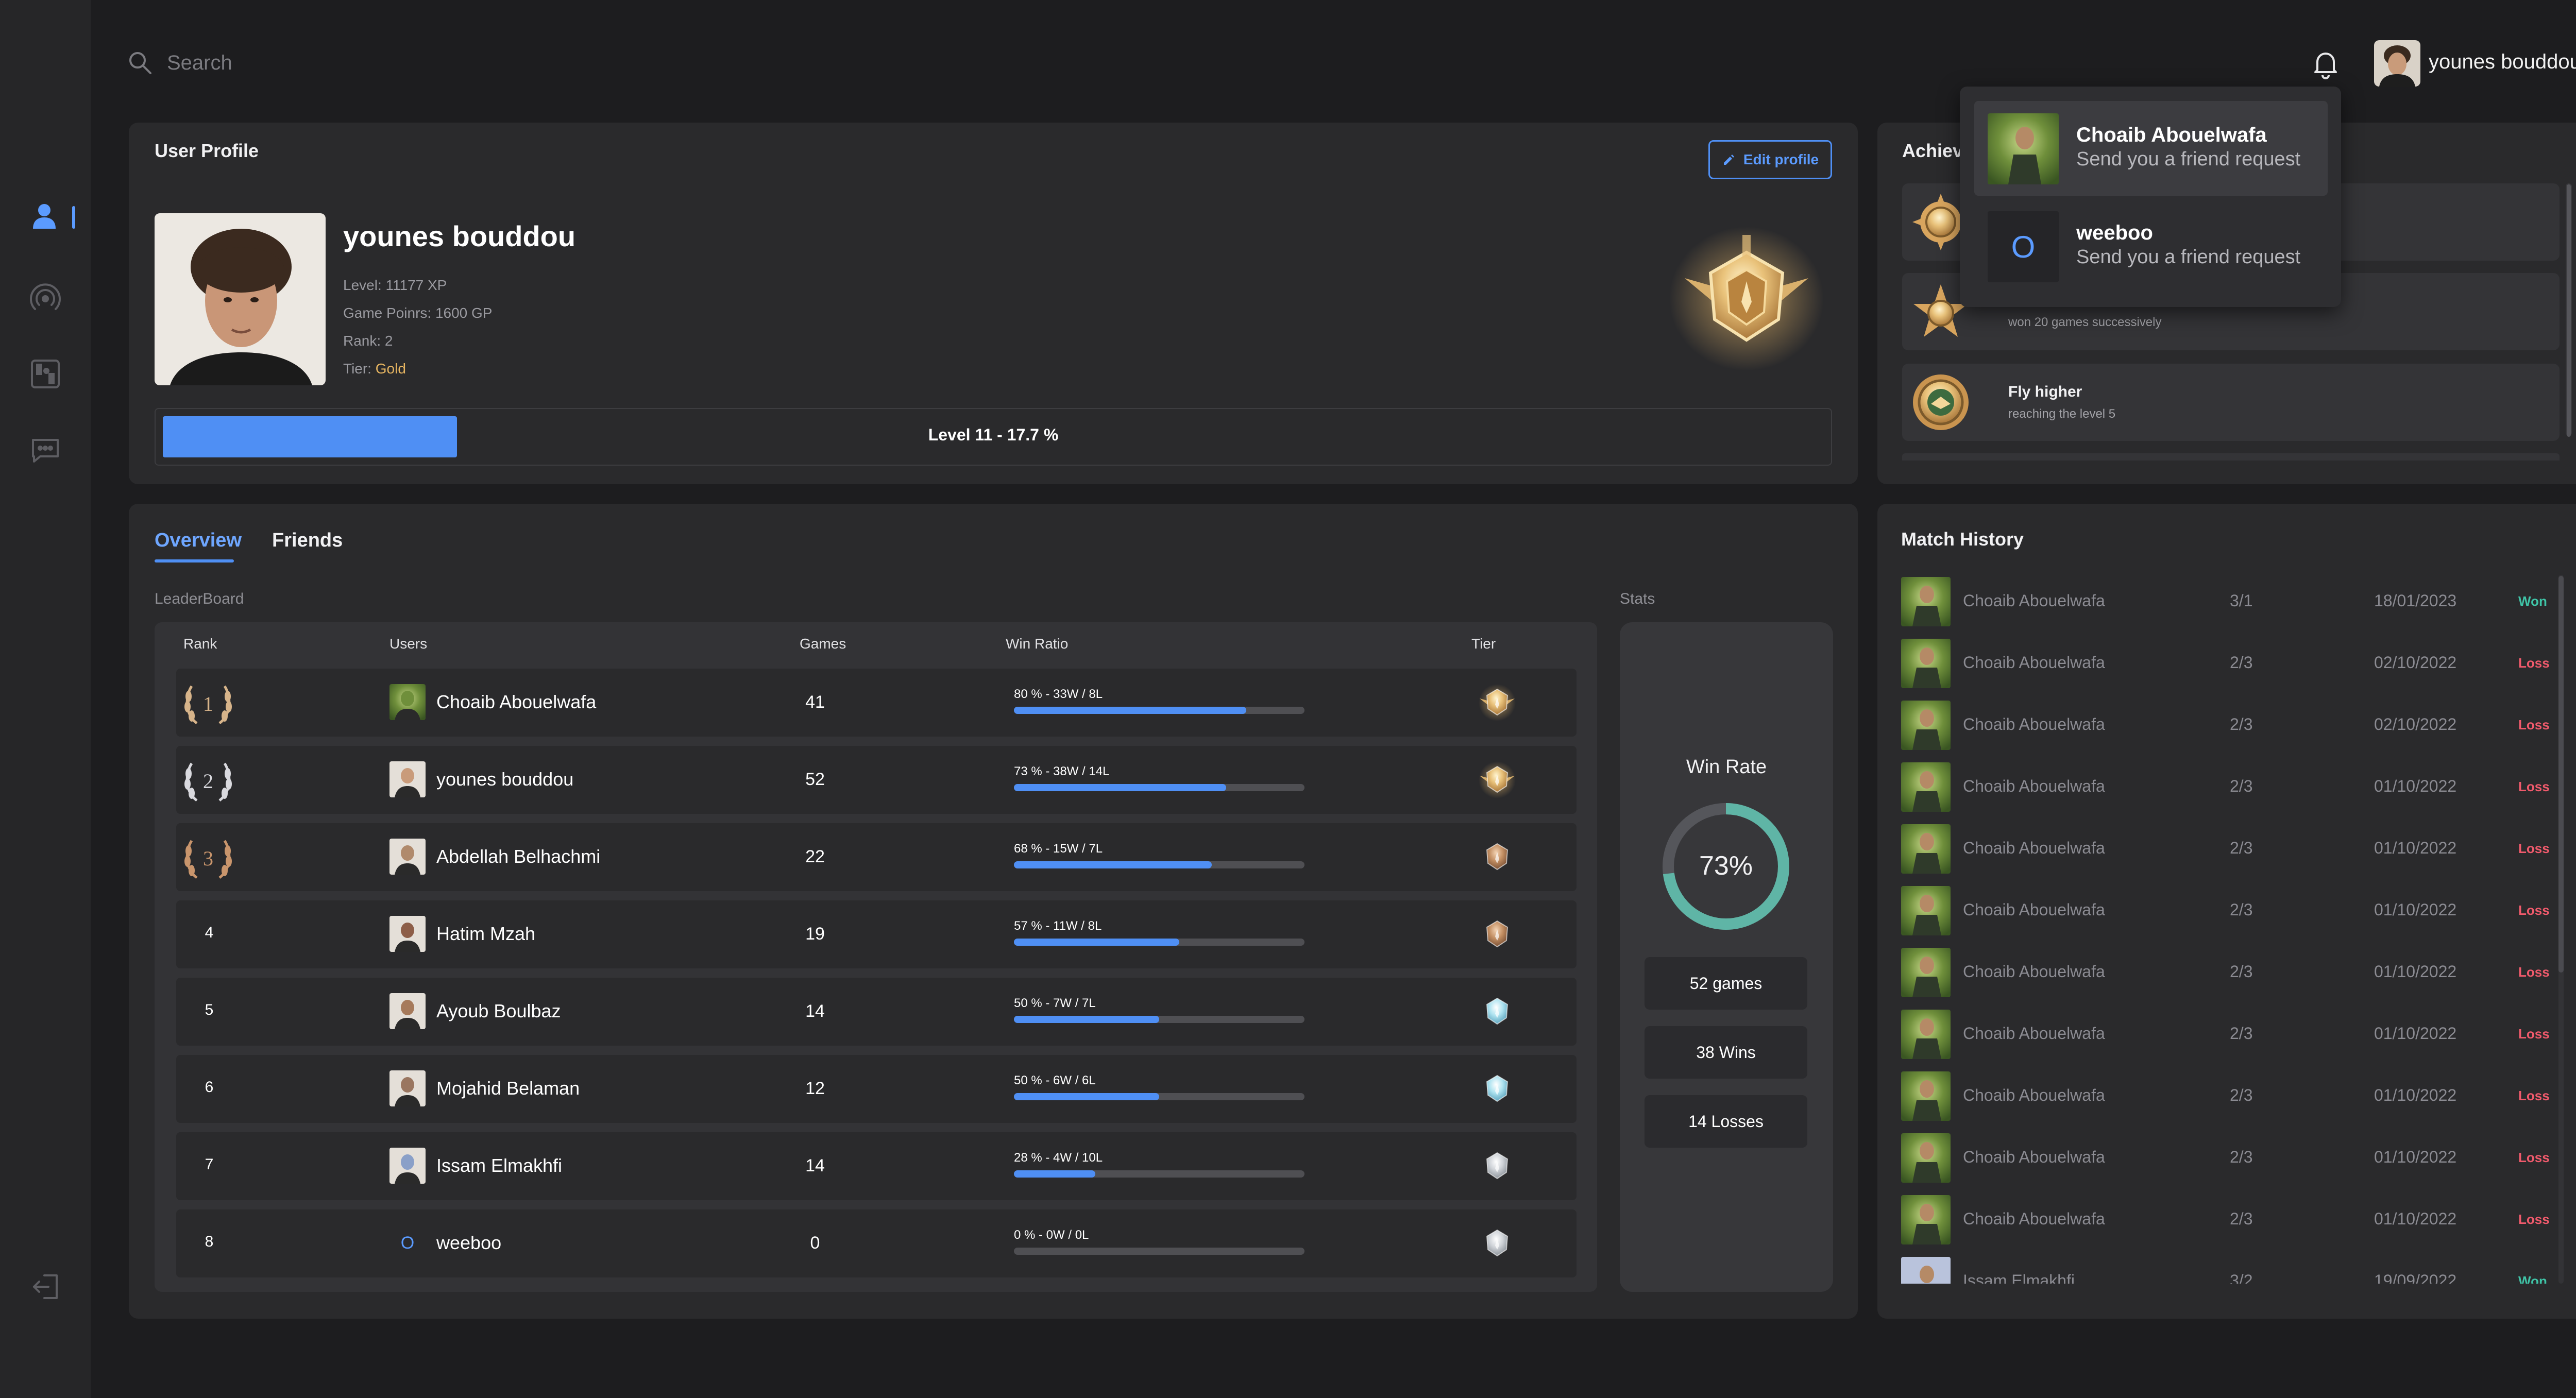 This screenshot has height=1398, width=2576. I want to click on leaderboard-row: 3 Abdellah Belhachmi 22 68 % - 15W / 7L, so click(876, 857).